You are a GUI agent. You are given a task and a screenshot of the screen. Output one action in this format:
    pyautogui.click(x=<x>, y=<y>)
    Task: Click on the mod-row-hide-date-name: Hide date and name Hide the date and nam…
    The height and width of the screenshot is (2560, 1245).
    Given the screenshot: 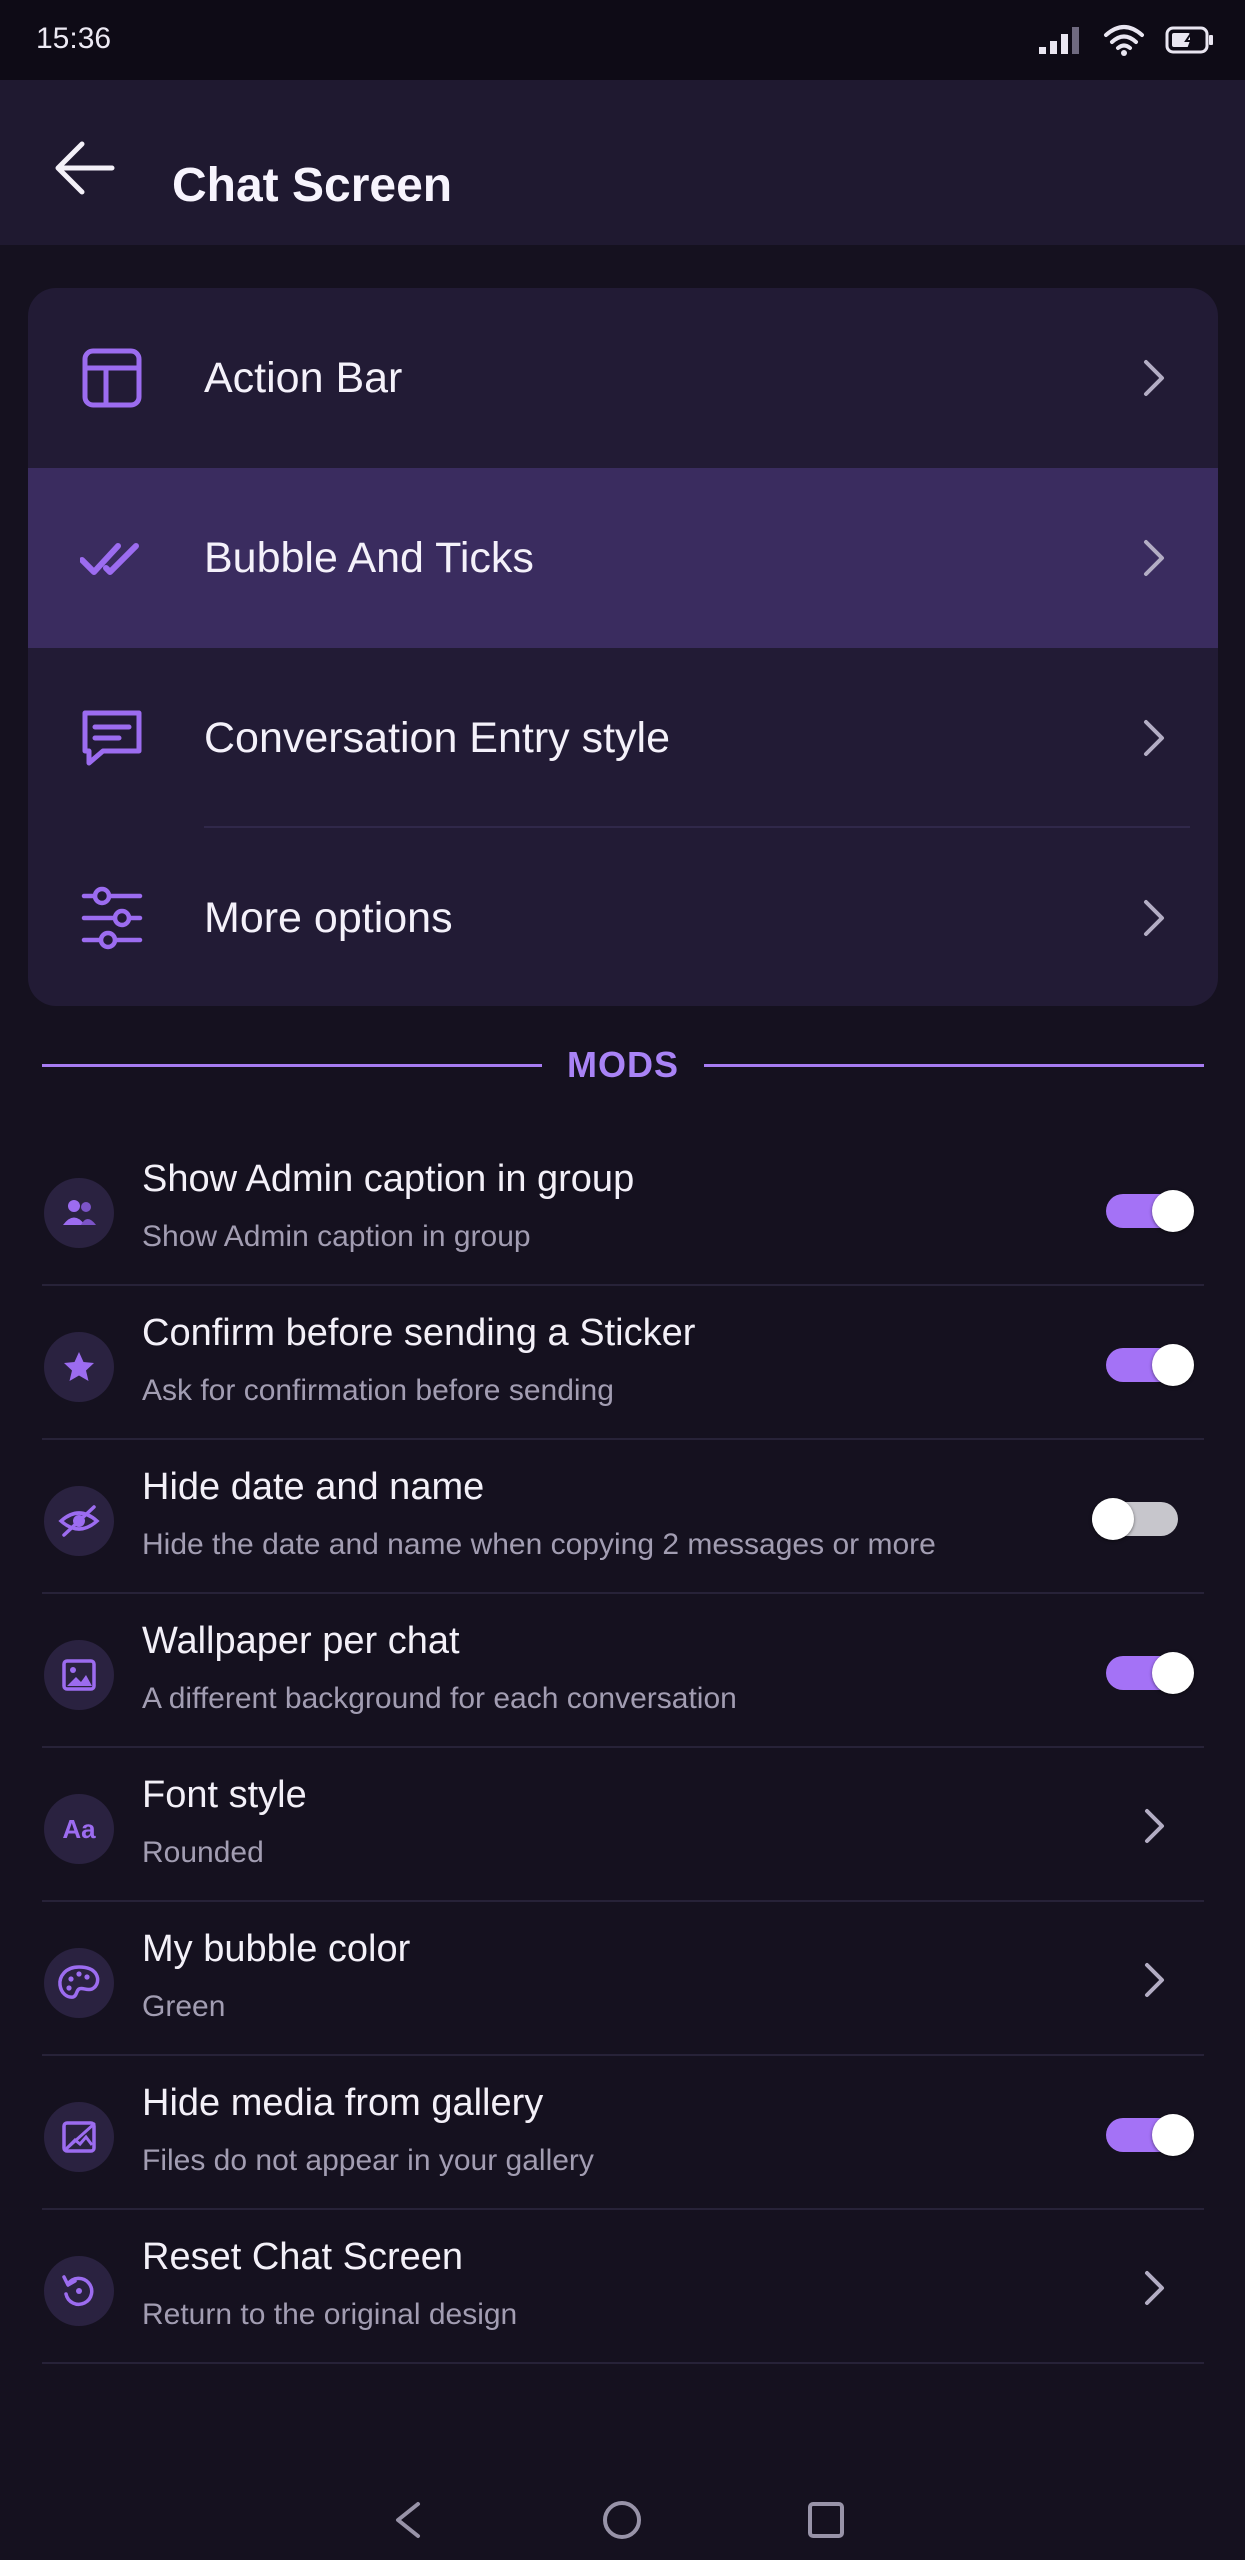 What is the action you would take?
    pyautogui.click(x=623, y=1518)
    